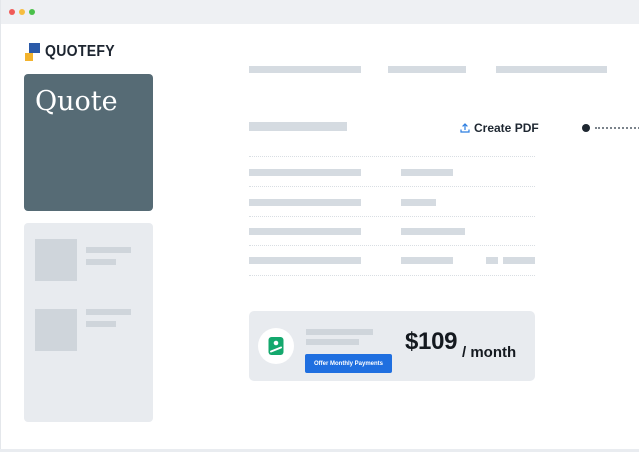 The image size is (639, 452). What do you see at coordinates (348, 363) in the screenshot?
I see `offer-monthly-payments-button: Offer Monthly Payments` at bounding box center [348, 363].